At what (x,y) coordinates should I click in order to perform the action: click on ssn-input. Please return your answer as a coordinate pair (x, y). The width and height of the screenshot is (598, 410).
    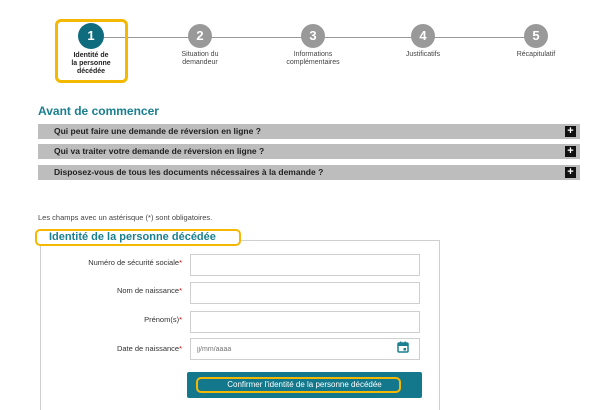
    Looking at the image, I should click on (305, 265).